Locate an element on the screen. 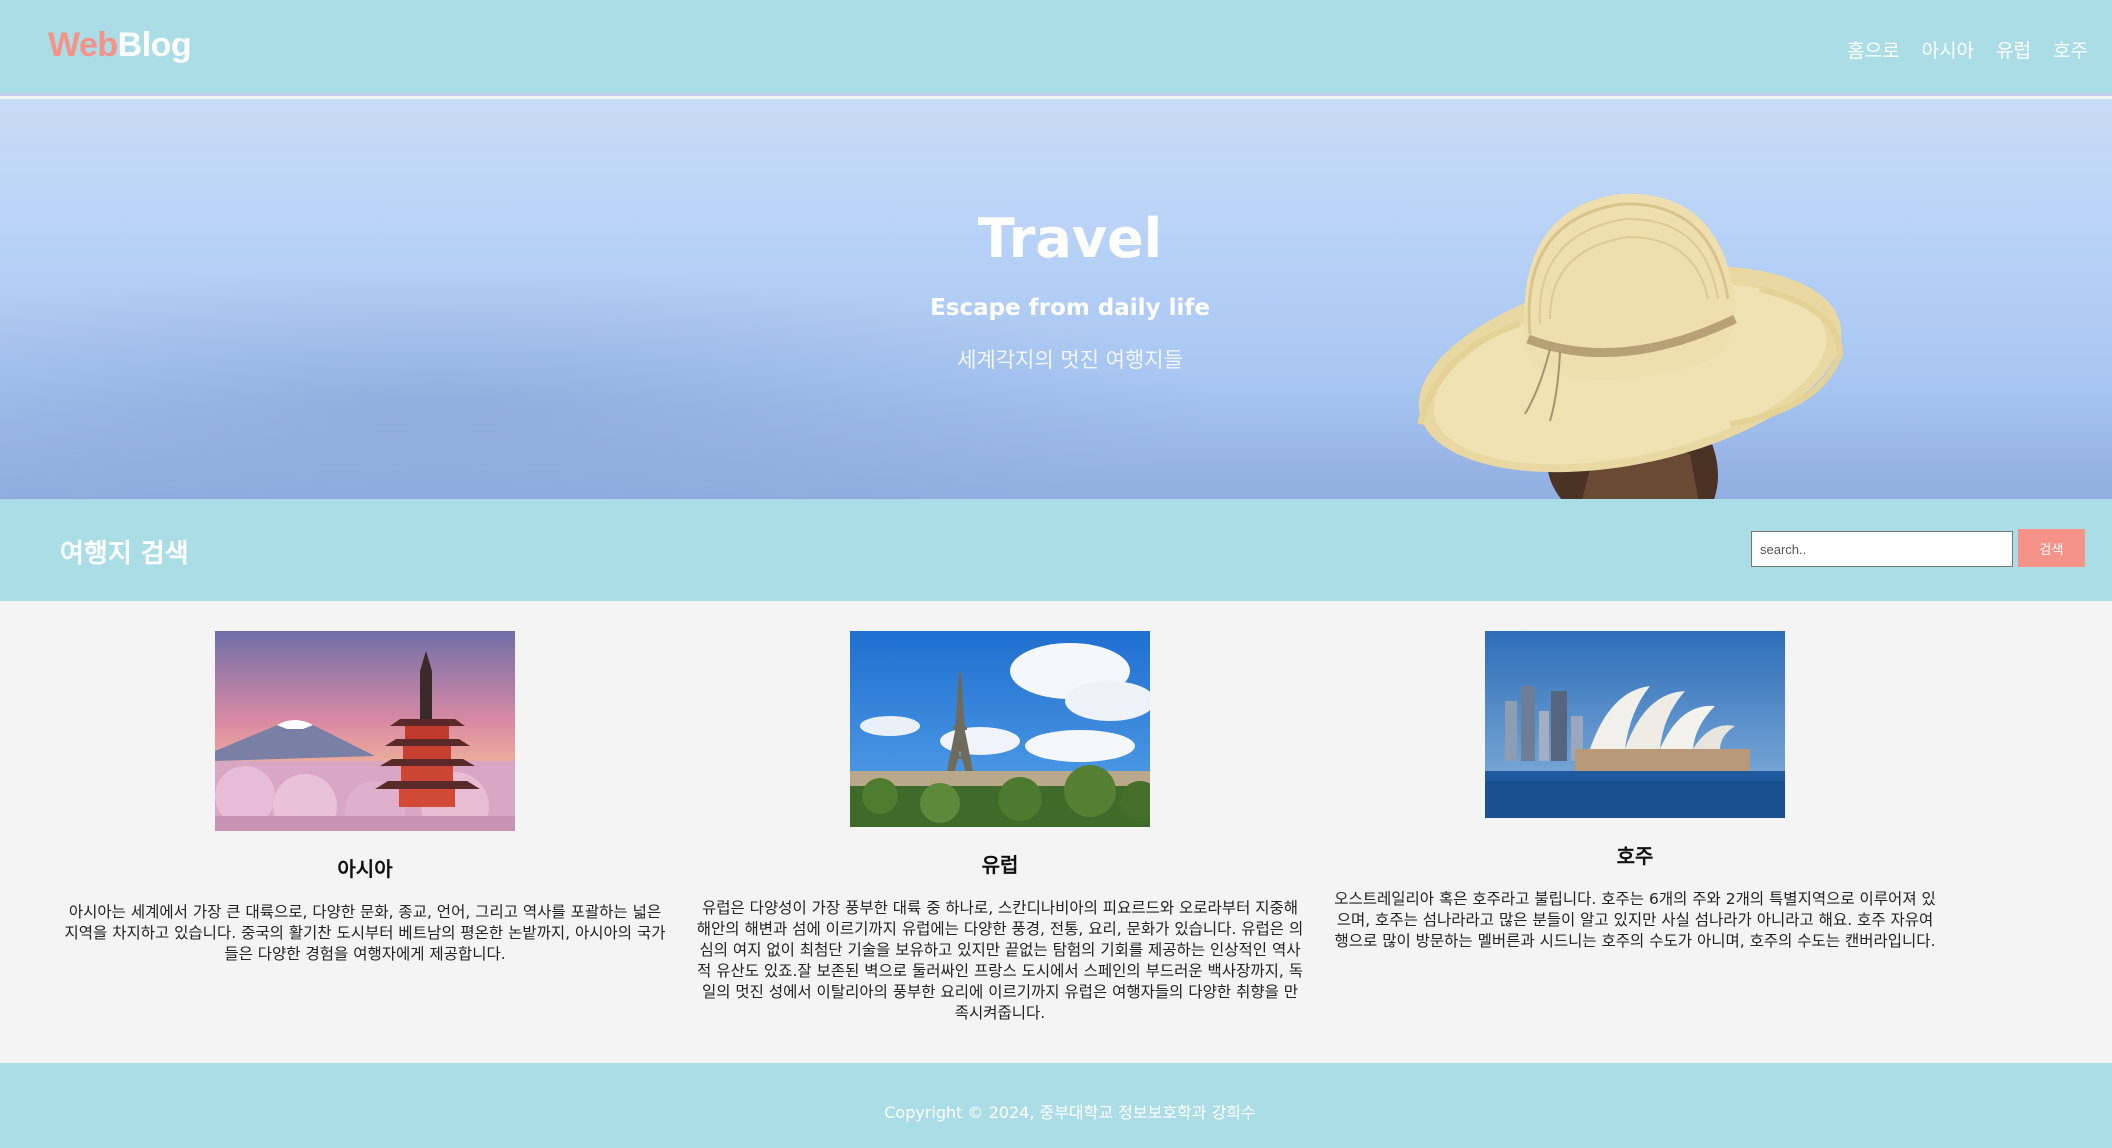  hero-subtitle: Escape from daily life is located at coordinates (1070, 308).